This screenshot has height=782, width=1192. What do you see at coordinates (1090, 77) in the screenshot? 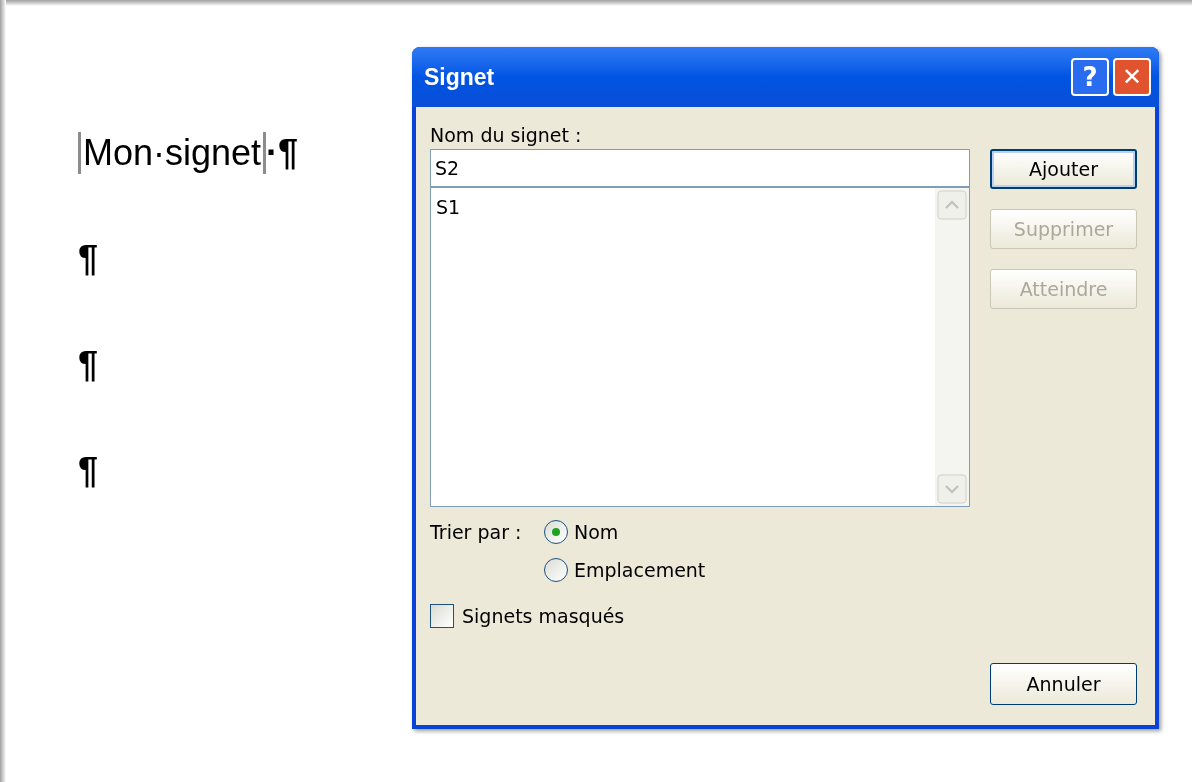
I see `help-button: ?` at bounding box center [1090, 77].